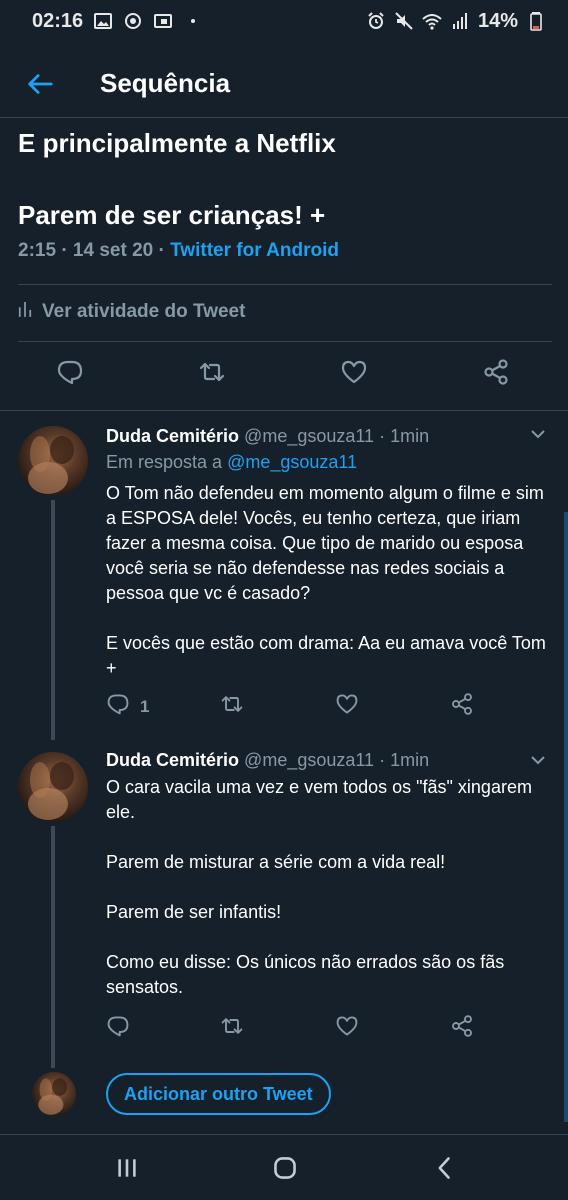 This screenshot has height=1200, width=568. Describe the element at coordinates (254, 250) in the screenshot. I see `tweet-source-link: Twitter for Android` at that location.